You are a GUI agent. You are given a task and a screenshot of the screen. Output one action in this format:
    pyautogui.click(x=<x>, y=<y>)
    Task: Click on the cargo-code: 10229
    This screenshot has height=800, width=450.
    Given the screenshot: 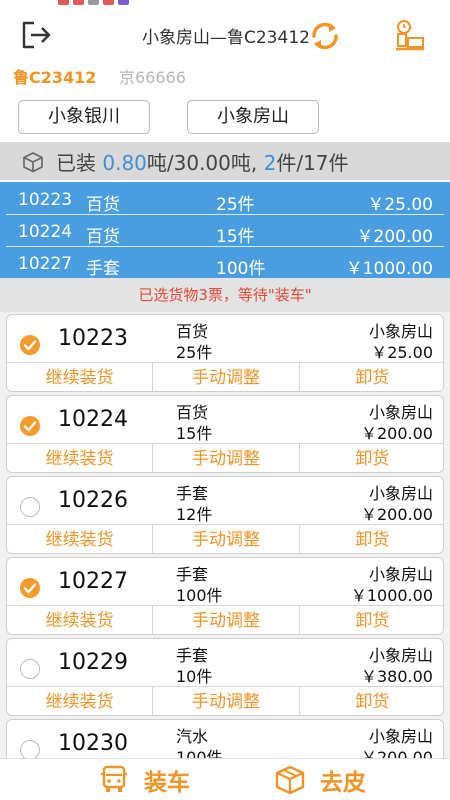 What is the action you would take?
    pyautogui.click(x=93, y=662)
    